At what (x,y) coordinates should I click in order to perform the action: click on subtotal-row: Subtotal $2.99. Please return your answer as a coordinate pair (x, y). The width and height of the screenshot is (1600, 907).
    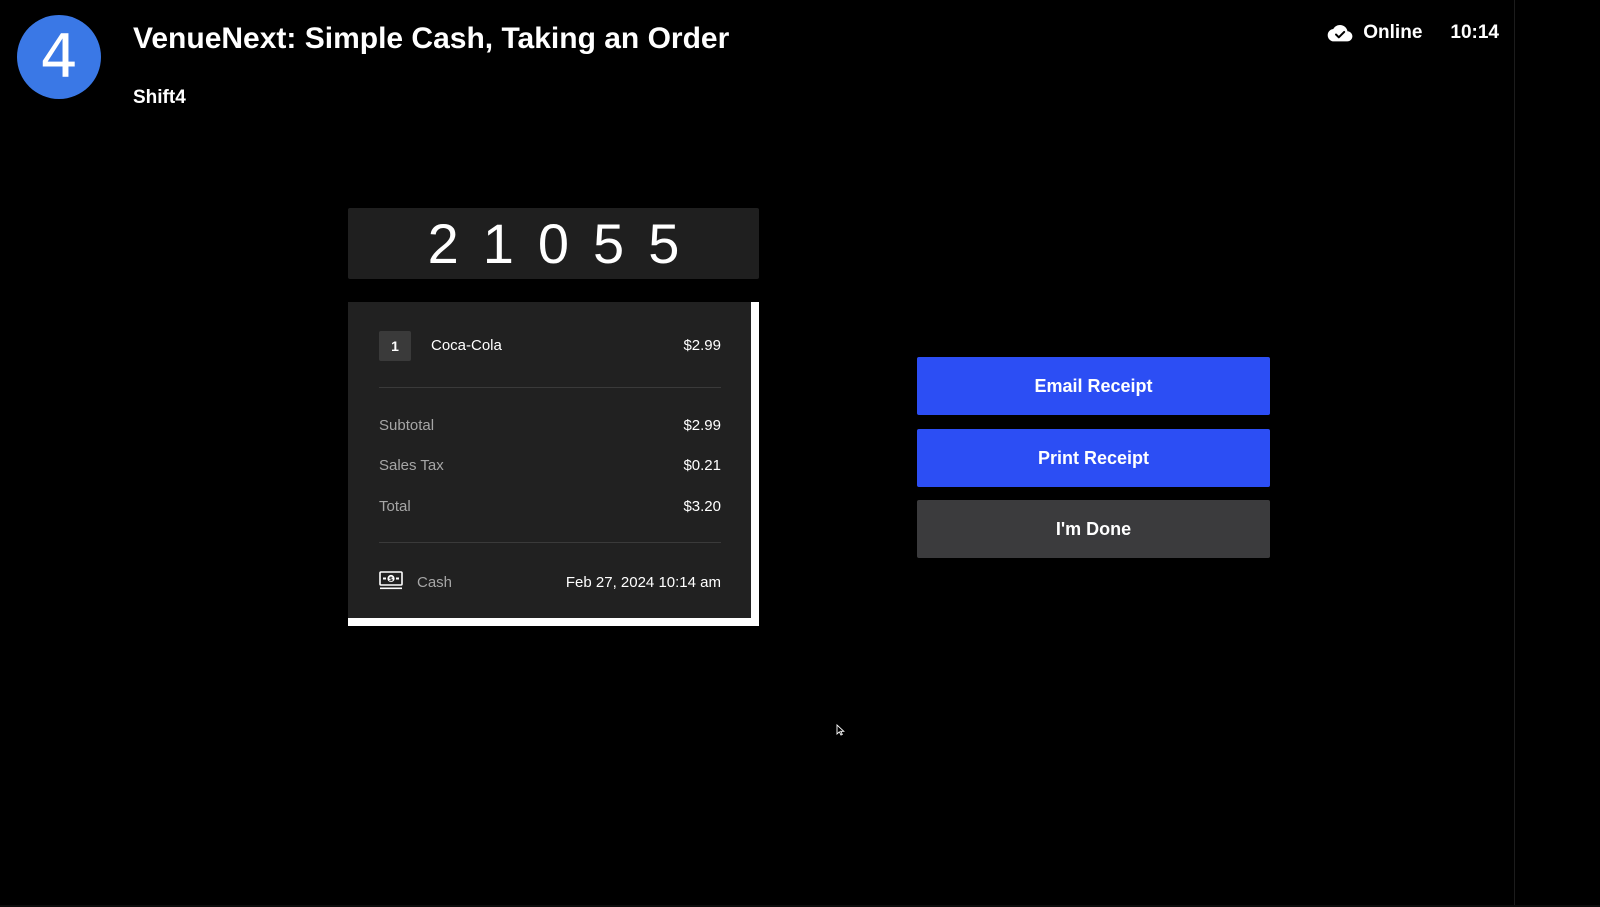
    Looking at the image, I should click on (550, 427).